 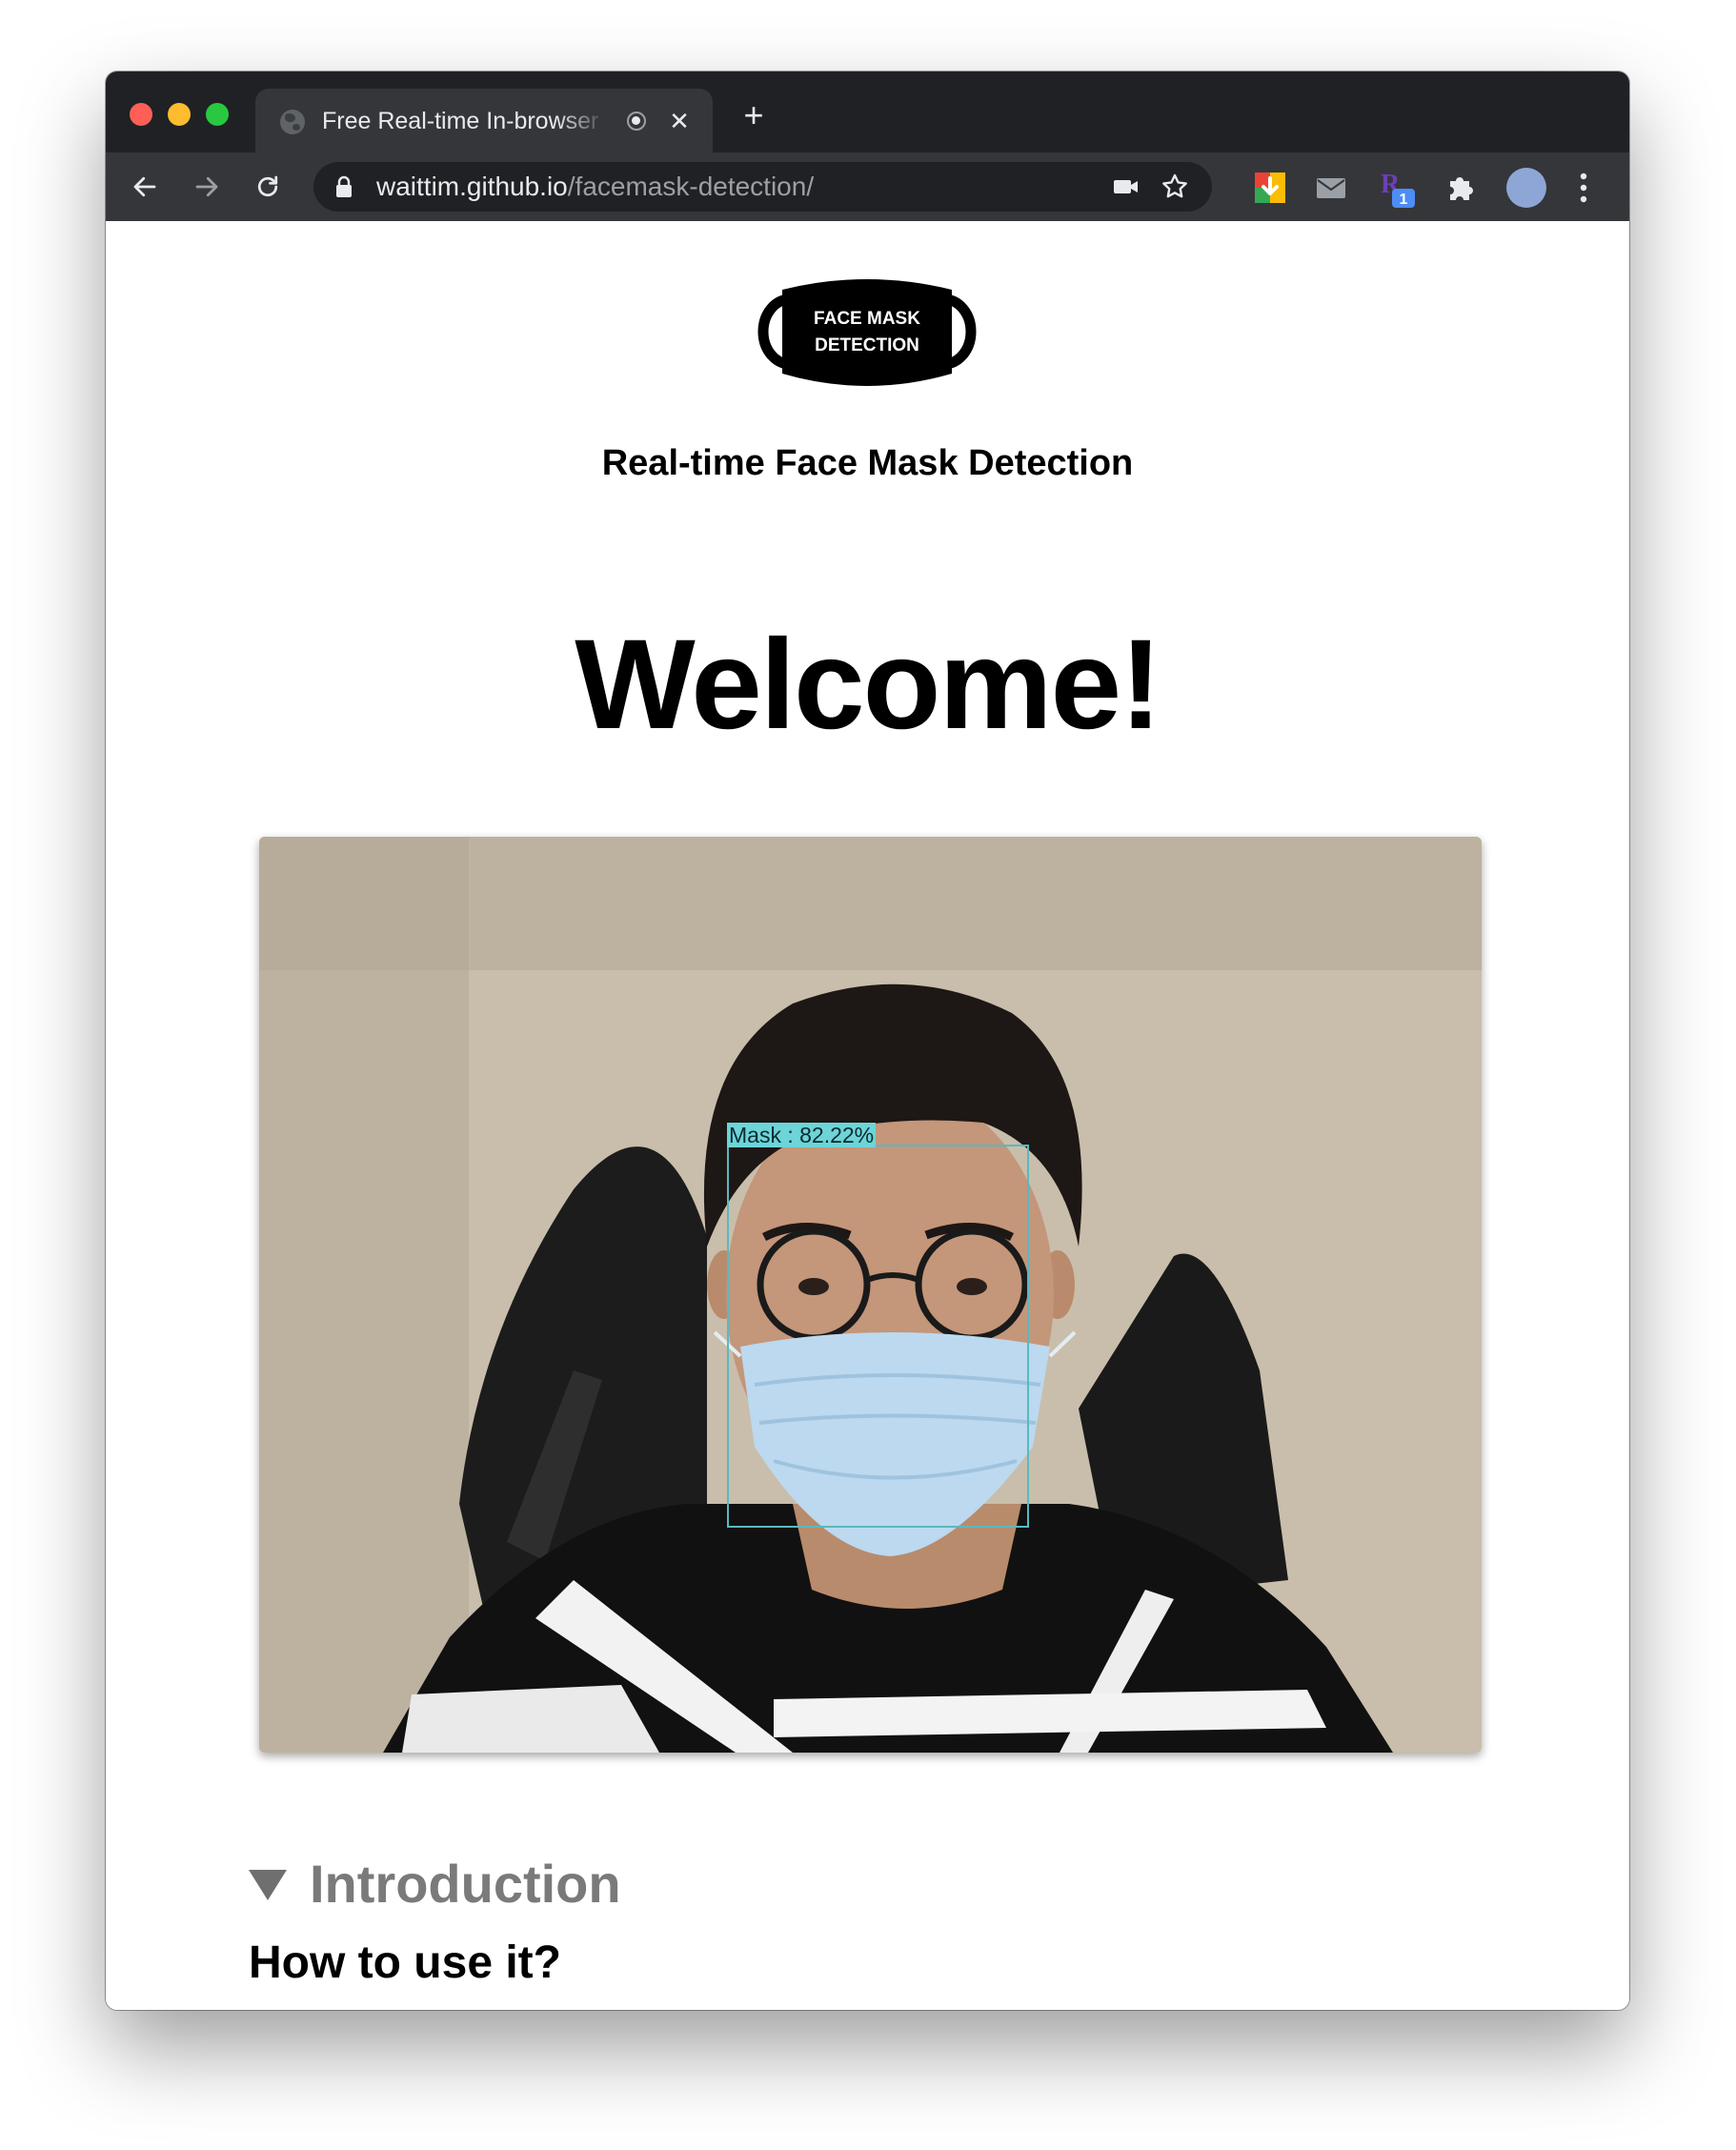 What do you see at coordinates (268, 1885) in the screenshot?
I see `disclosure-triangle-icon` at bounding box center [268, 1885].